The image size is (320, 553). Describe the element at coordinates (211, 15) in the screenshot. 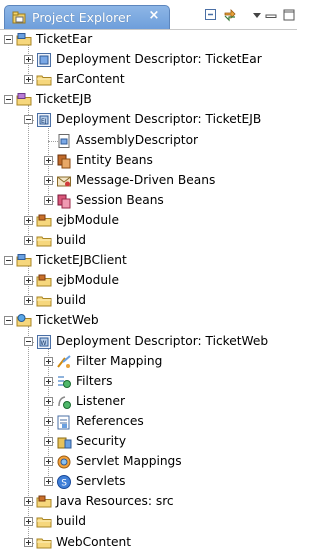

I see `collapse-all-icon` at that location.